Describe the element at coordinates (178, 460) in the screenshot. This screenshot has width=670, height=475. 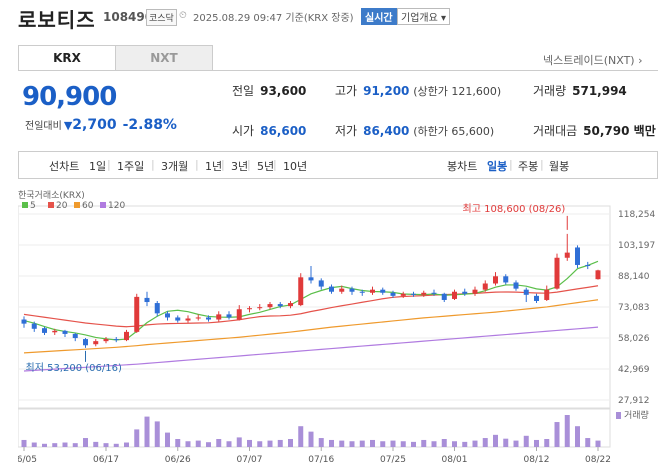
I see `x-tick-label: 06/26` at that location.